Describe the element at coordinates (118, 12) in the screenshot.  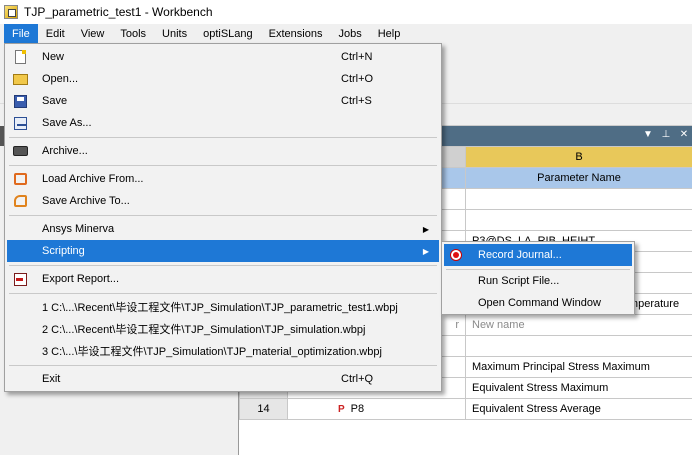
I see `window-title: TJP_parametric_test1 - Workbench` at that location.